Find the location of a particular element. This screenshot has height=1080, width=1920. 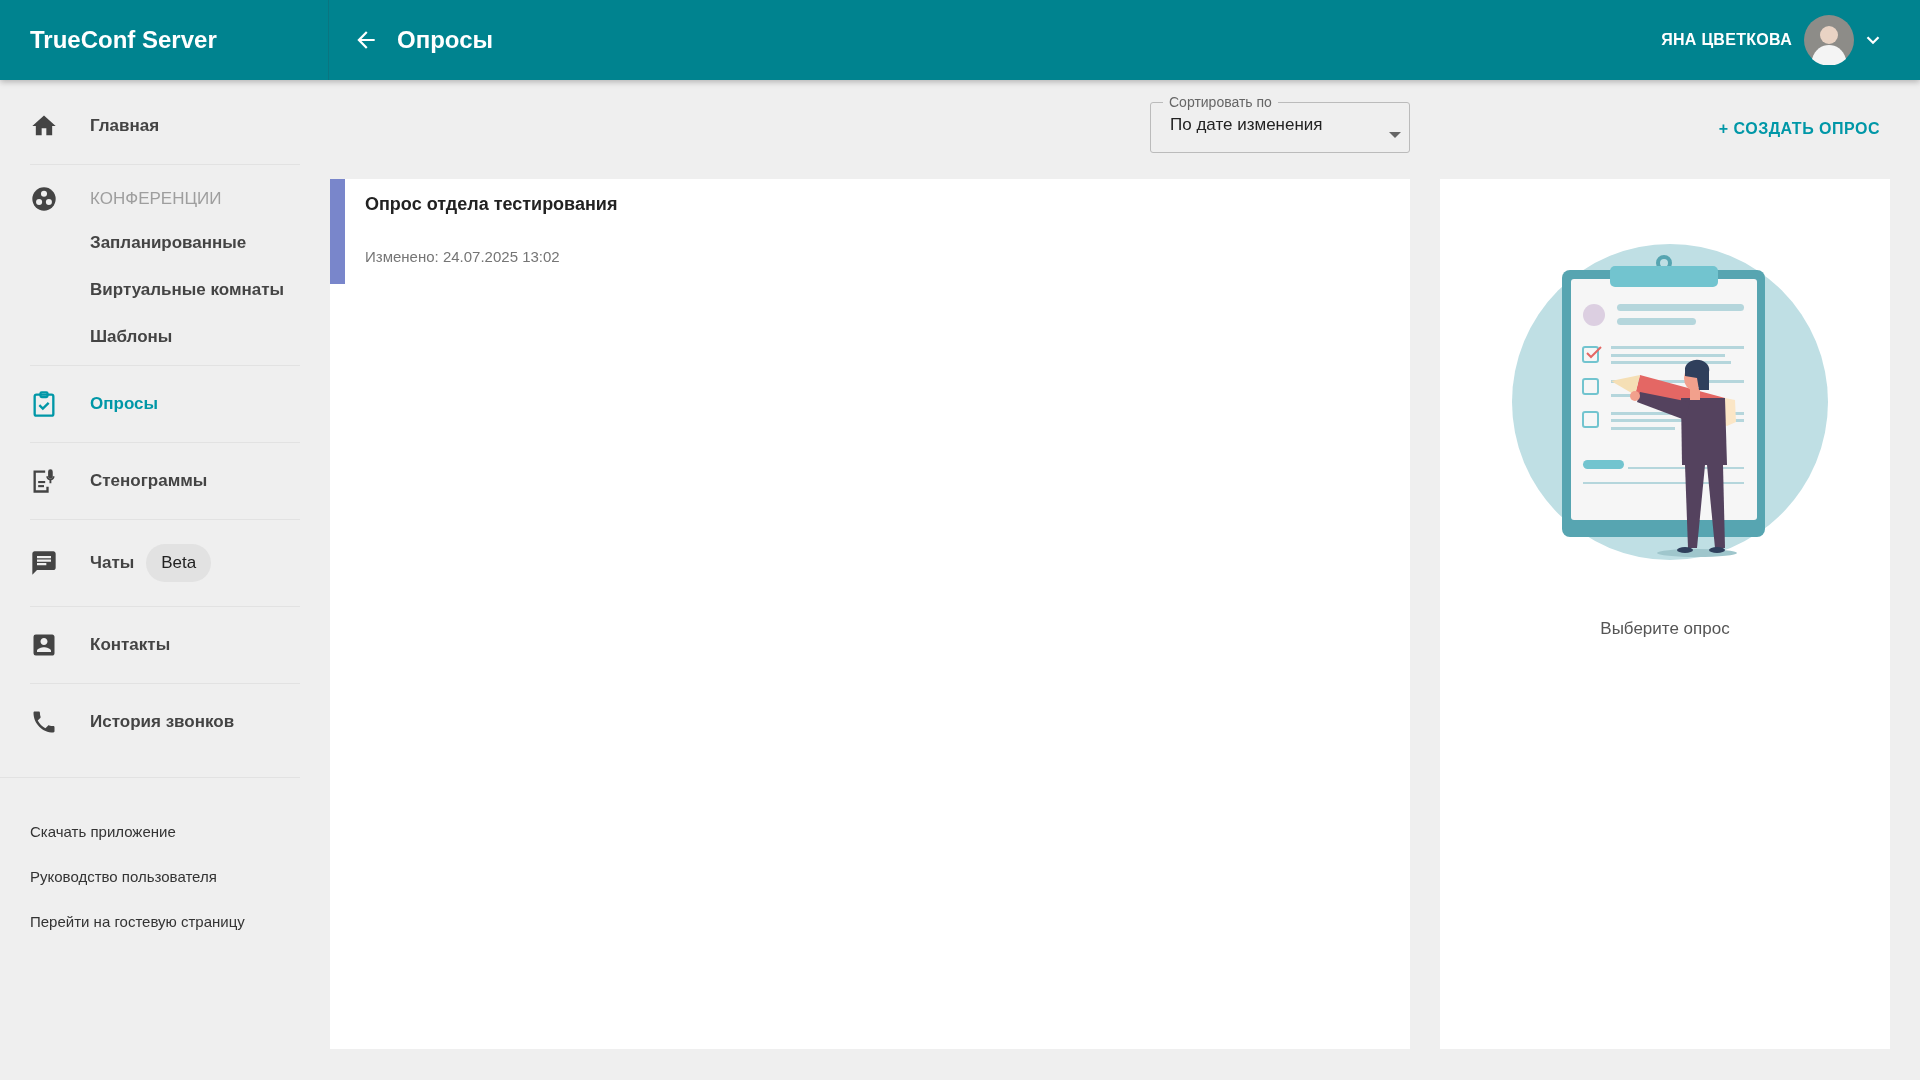

section-heading: КОНФЕРЕНЦИИ is located at coordinates (156, 199).